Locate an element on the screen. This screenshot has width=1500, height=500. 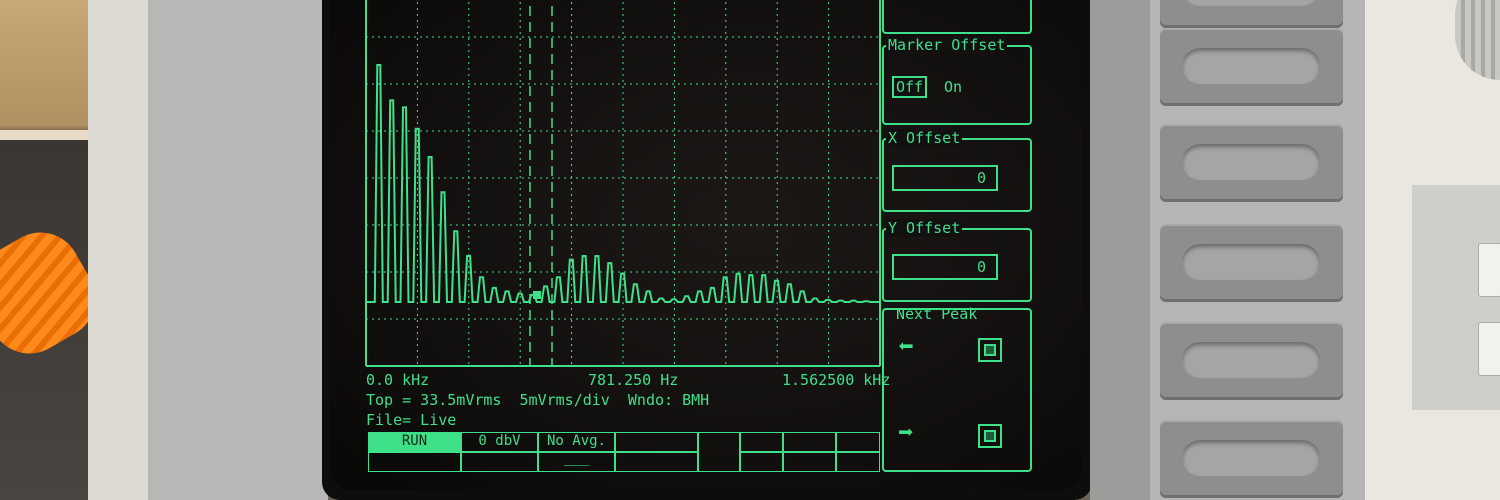
instrument-right-panel is located at coordinates (1456, 297).